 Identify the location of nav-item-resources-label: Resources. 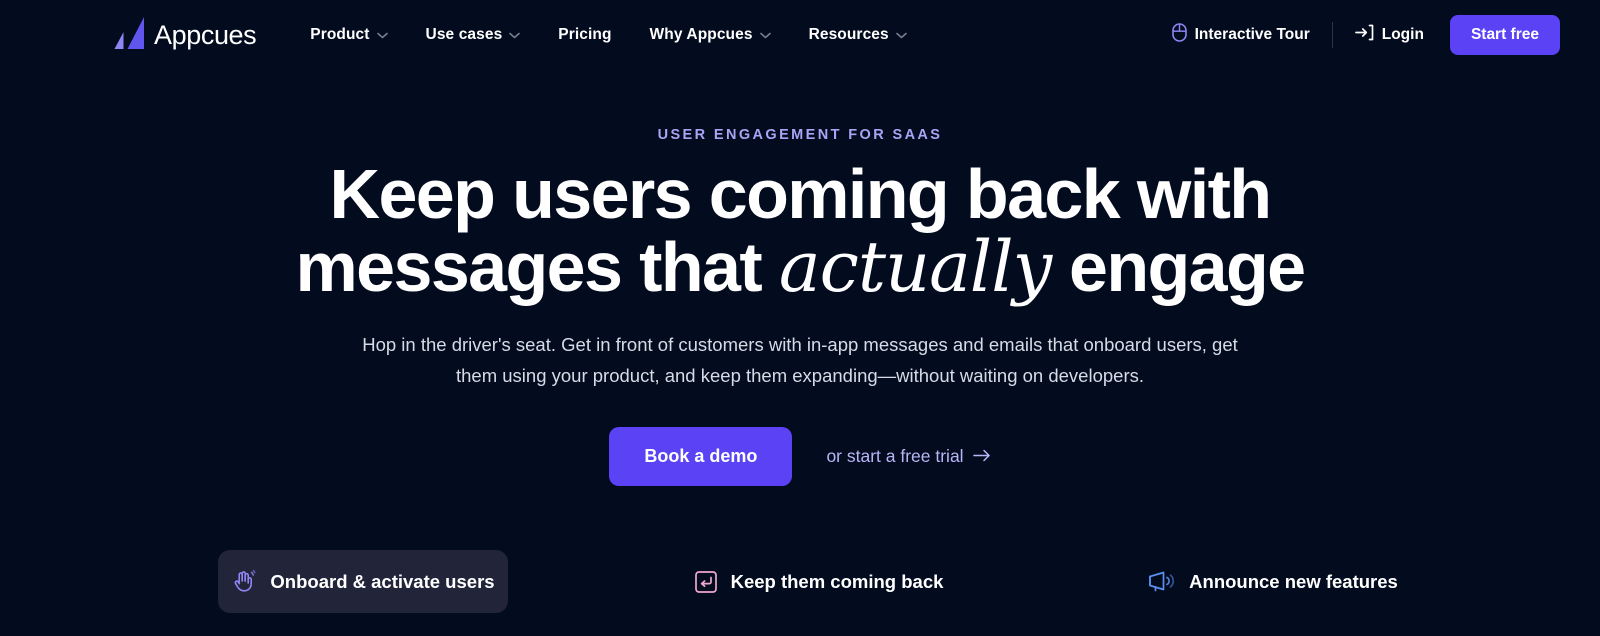
(848, 34).